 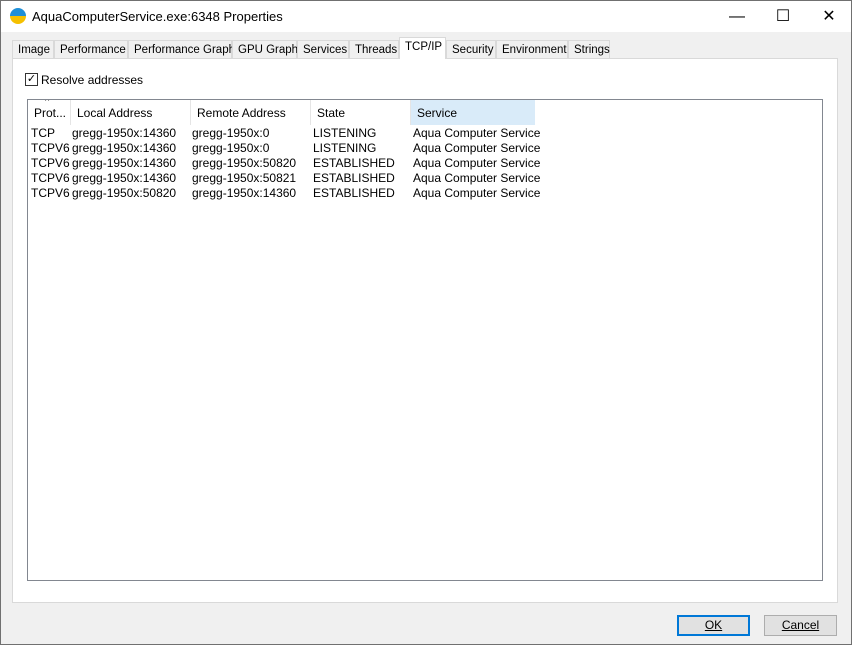 I want to click on column-header-service: Service, so click(x=473, y=112).